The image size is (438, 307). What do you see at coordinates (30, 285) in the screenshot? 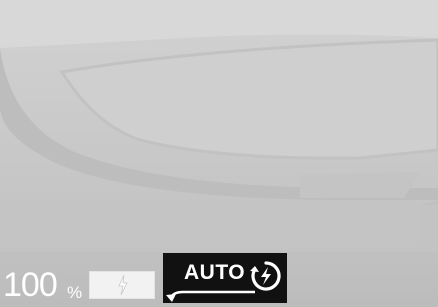
I see `battery-percentage: 100` at bounding box center [30, 285].